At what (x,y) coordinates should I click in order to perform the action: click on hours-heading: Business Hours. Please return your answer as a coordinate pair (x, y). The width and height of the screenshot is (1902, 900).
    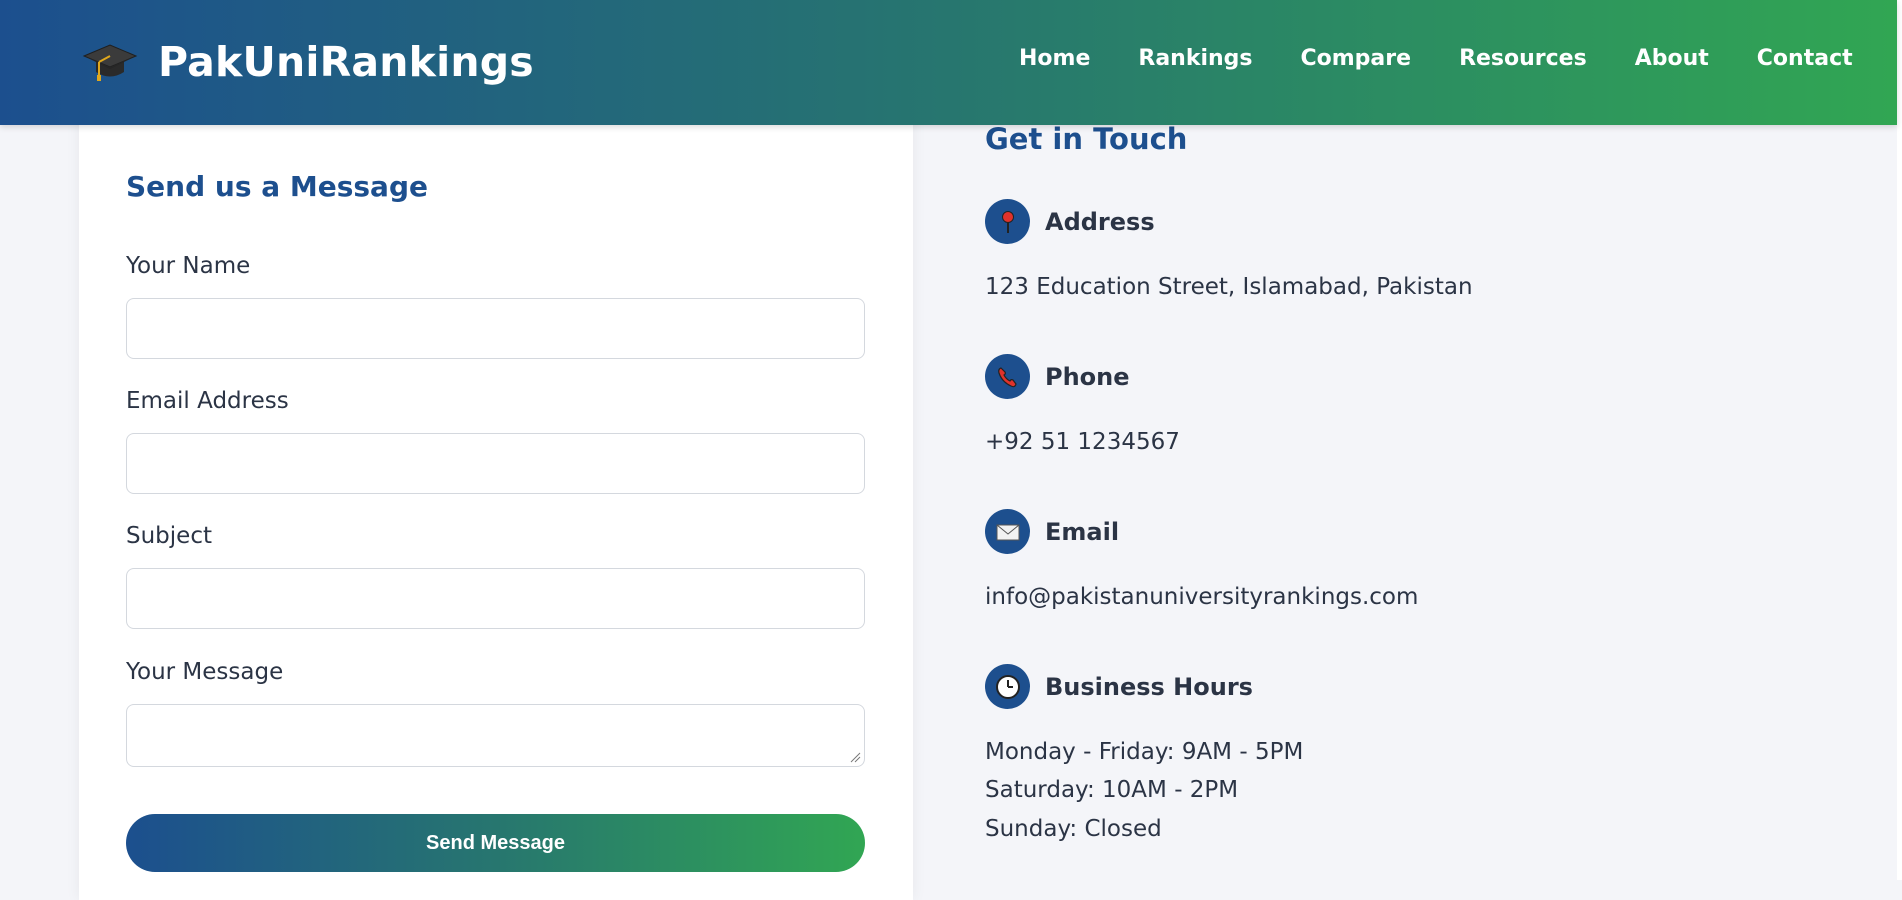
    Looking at the image, I should click on (1119, 686).